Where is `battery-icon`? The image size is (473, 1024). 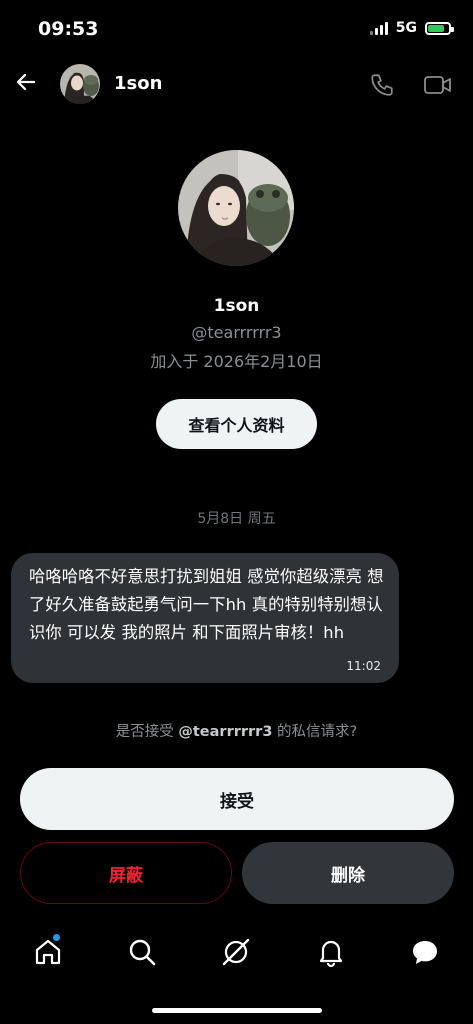 battery-icon is located at coordinates (439, 28).